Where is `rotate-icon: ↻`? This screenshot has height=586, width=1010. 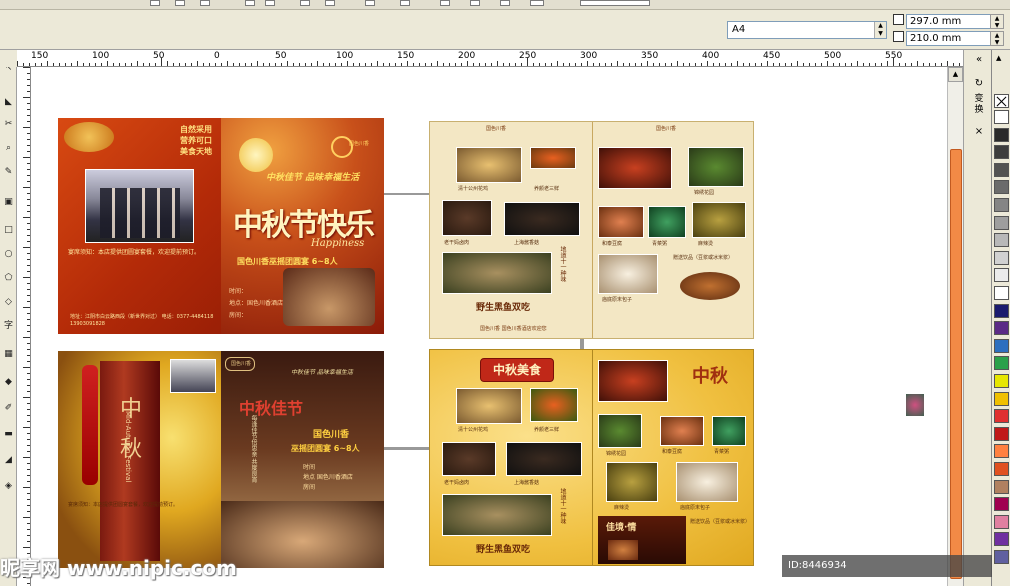 rotate-icon: ↻ is located at coordinates (979, 83).